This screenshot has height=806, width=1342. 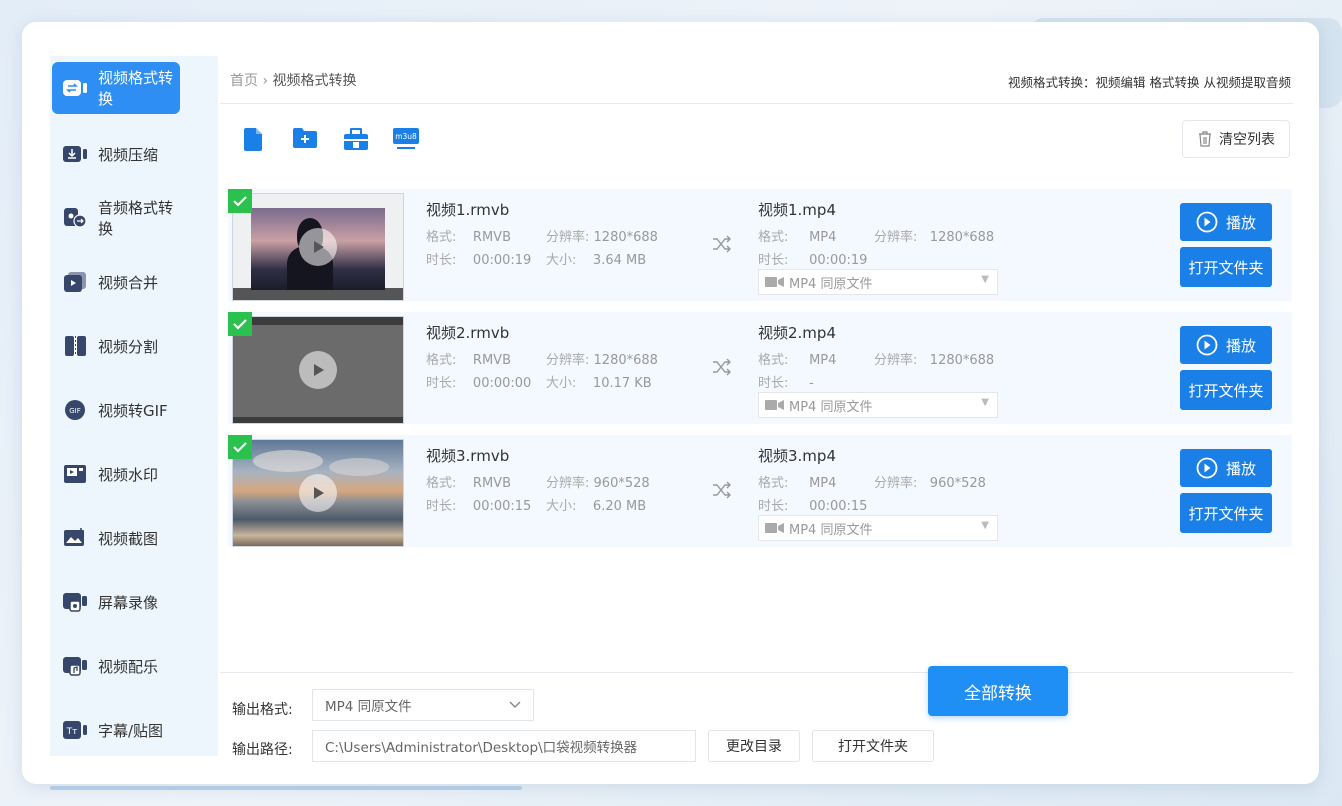 What do you see at coordinates (255, 139) in the screenshot?
I see `add-file-icon` at bounding box center [255, 139].